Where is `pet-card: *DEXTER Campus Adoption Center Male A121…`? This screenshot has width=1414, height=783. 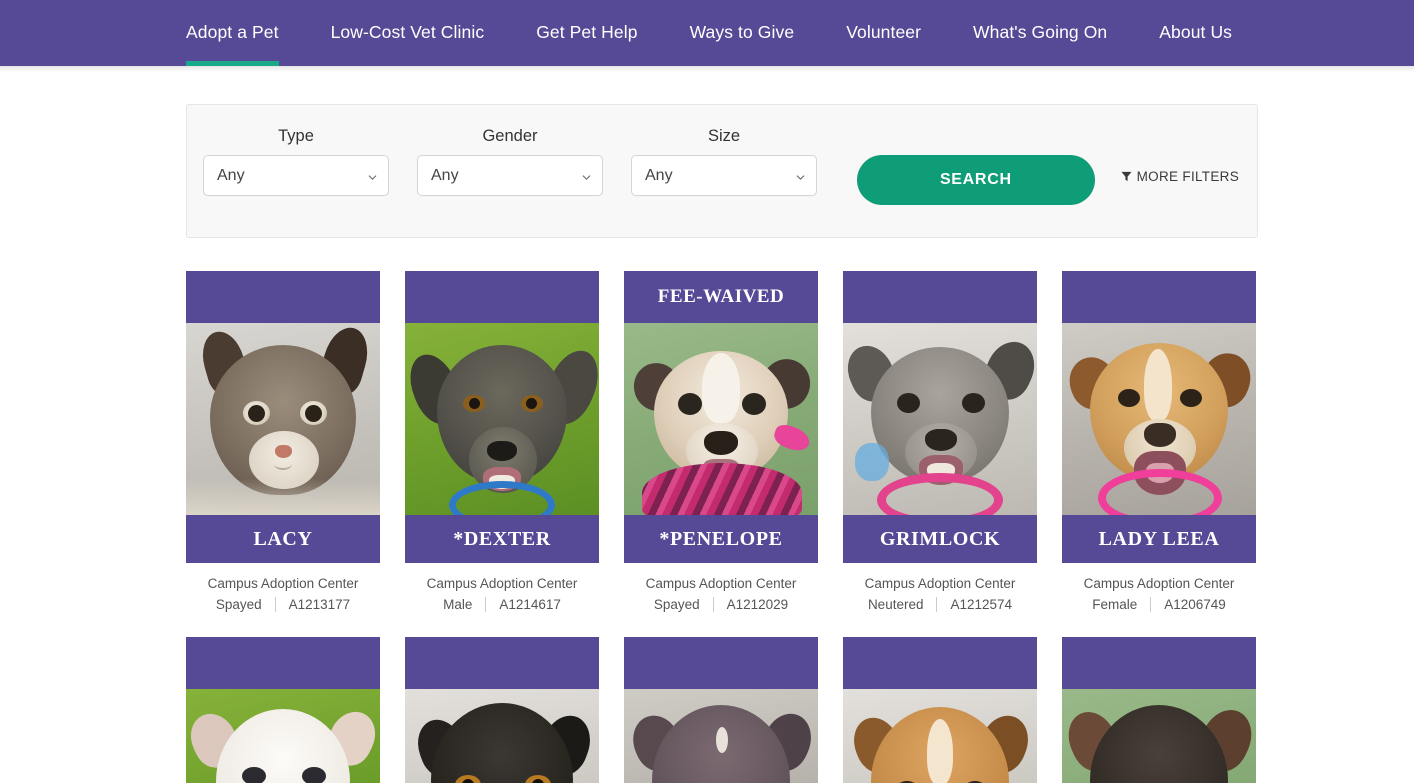
pet-card: *DEXTER Campus Adoption Center Male A121… is located at coordinates (502, 441).